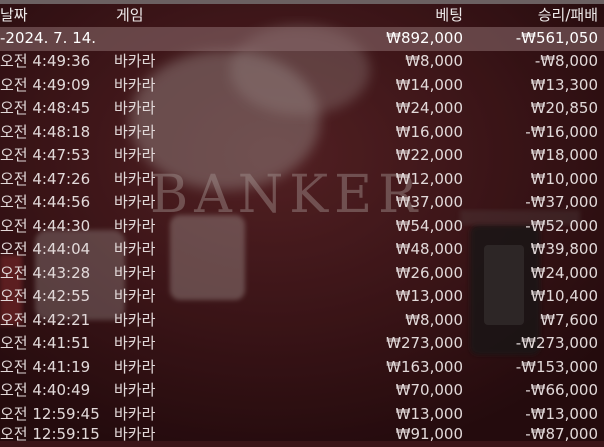 The image size is (604, 447). I want to click on column-header-date: 날짜, so click(14, 15).